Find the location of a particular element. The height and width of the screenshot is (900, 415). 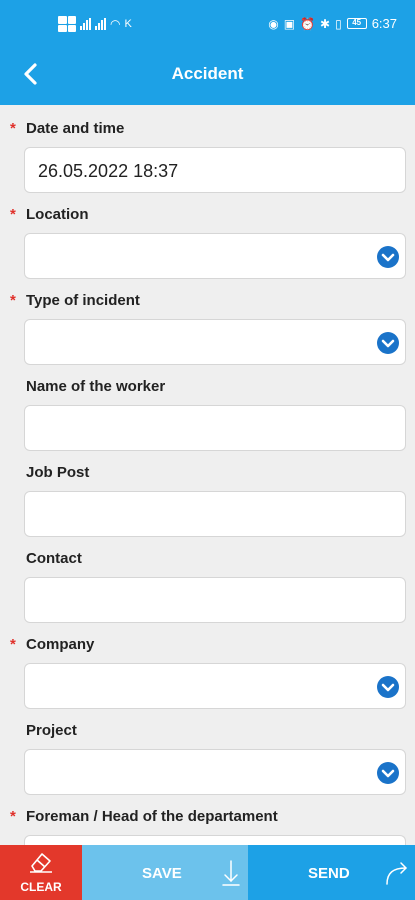

save-button: SAVE is located at coordinates (165, 872).